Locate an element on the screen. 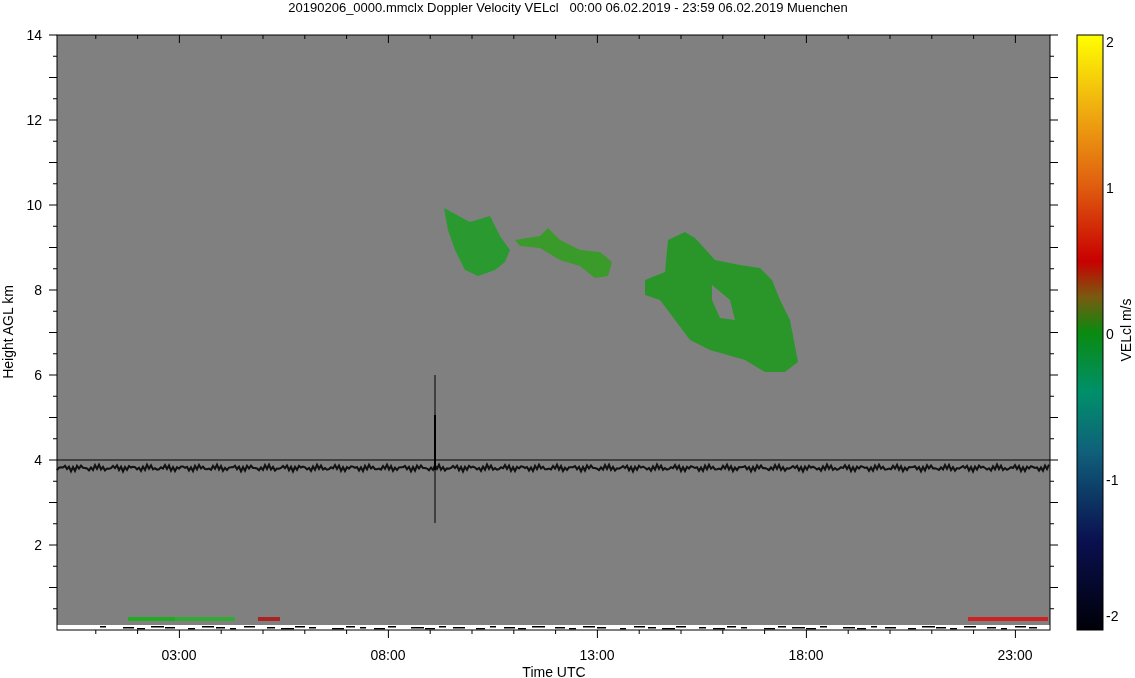 The image size is (1135, 678). y-tick-label: 4 is located at coordinates (38, 460).